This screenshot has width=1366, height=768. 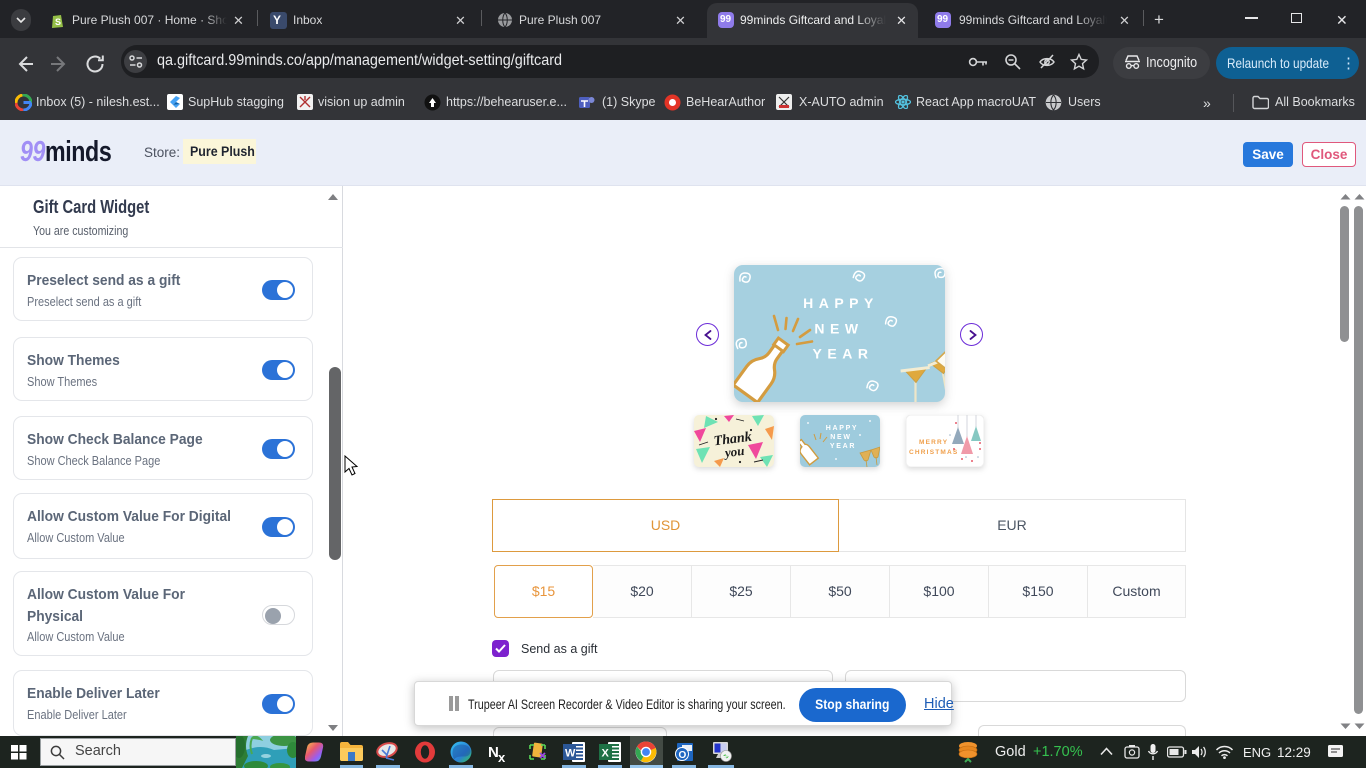 What do you see at coordinates (733, 452) in the screenshot?
I see `svg-text: you` at bounding box center [733, 452].